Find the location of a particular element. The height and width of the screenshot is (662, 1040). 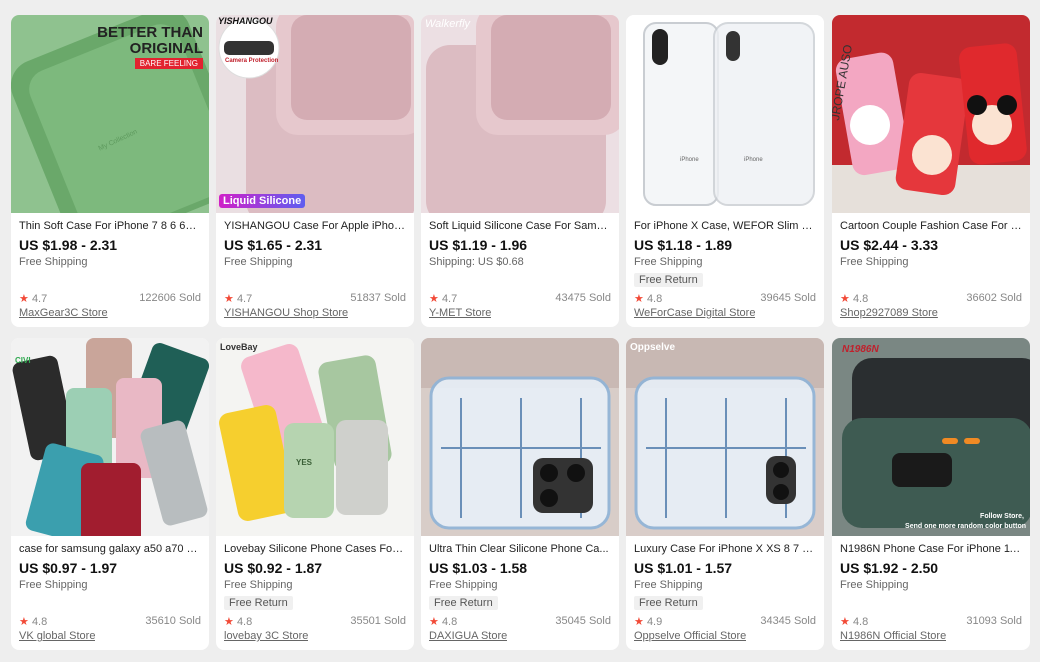

product-image: LoveBay YES is located at coordinates (315, 437).